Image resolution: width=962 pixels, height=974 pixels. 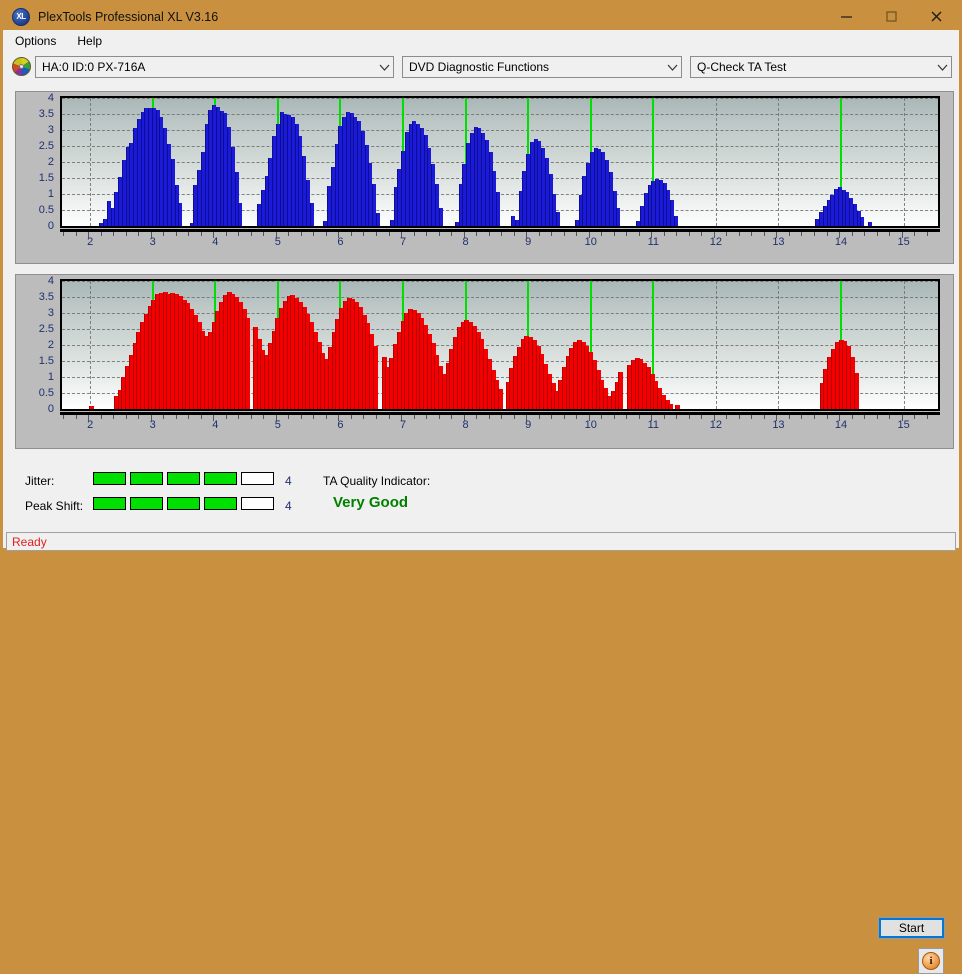 I want to click on start-button: Start, so click(x=911, y=928).